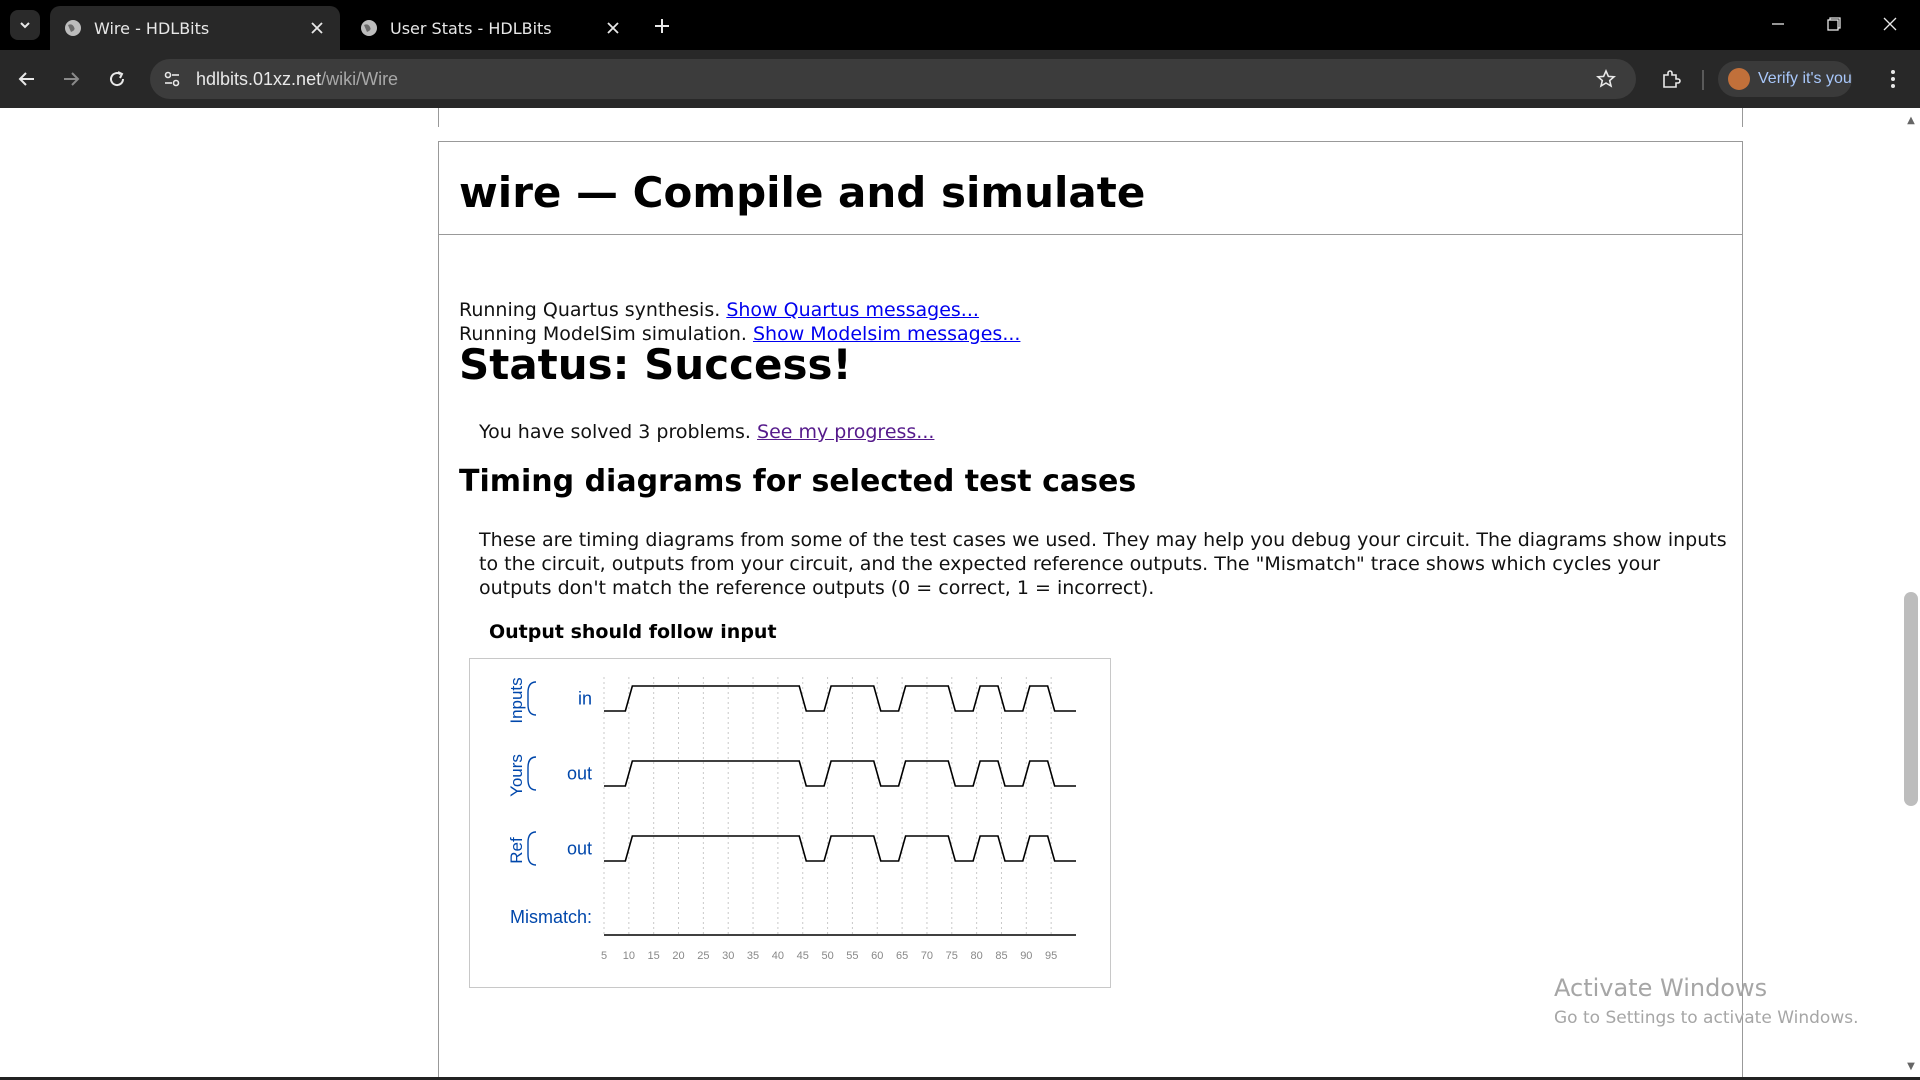  Describe the element at coordinates (471, 28) in the screenshot. I see `tab-title: User Stats - HDLBits` at that location.